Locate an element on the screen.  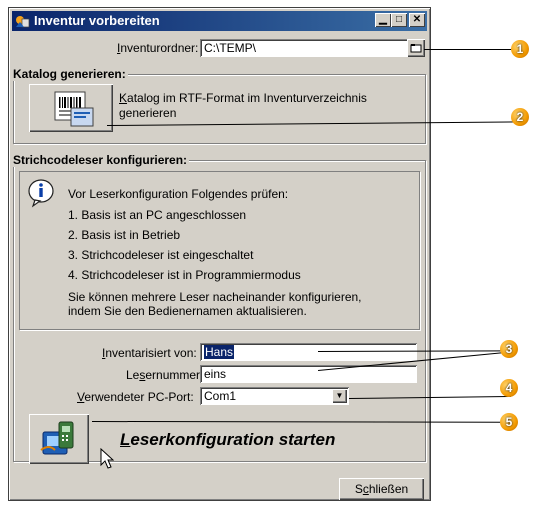
inventory-app-icon is located at coordinates (23, 22).